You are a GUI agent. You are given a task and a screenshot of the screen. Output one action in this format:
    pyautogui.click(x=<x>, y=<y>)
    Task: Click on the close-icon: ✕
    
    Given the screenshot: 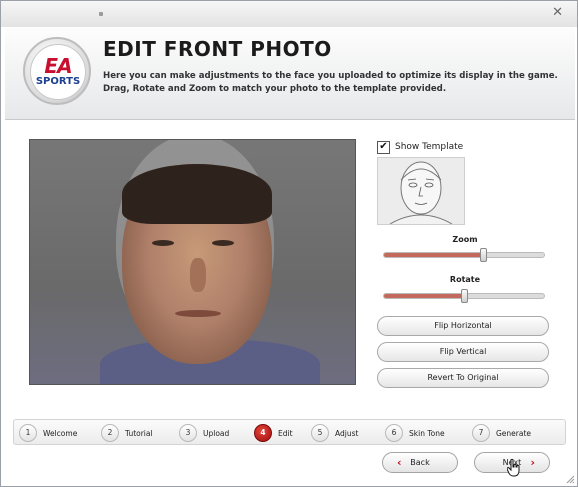 What is the action you would take?
    pyautogui.click(x=557, y=12)
    